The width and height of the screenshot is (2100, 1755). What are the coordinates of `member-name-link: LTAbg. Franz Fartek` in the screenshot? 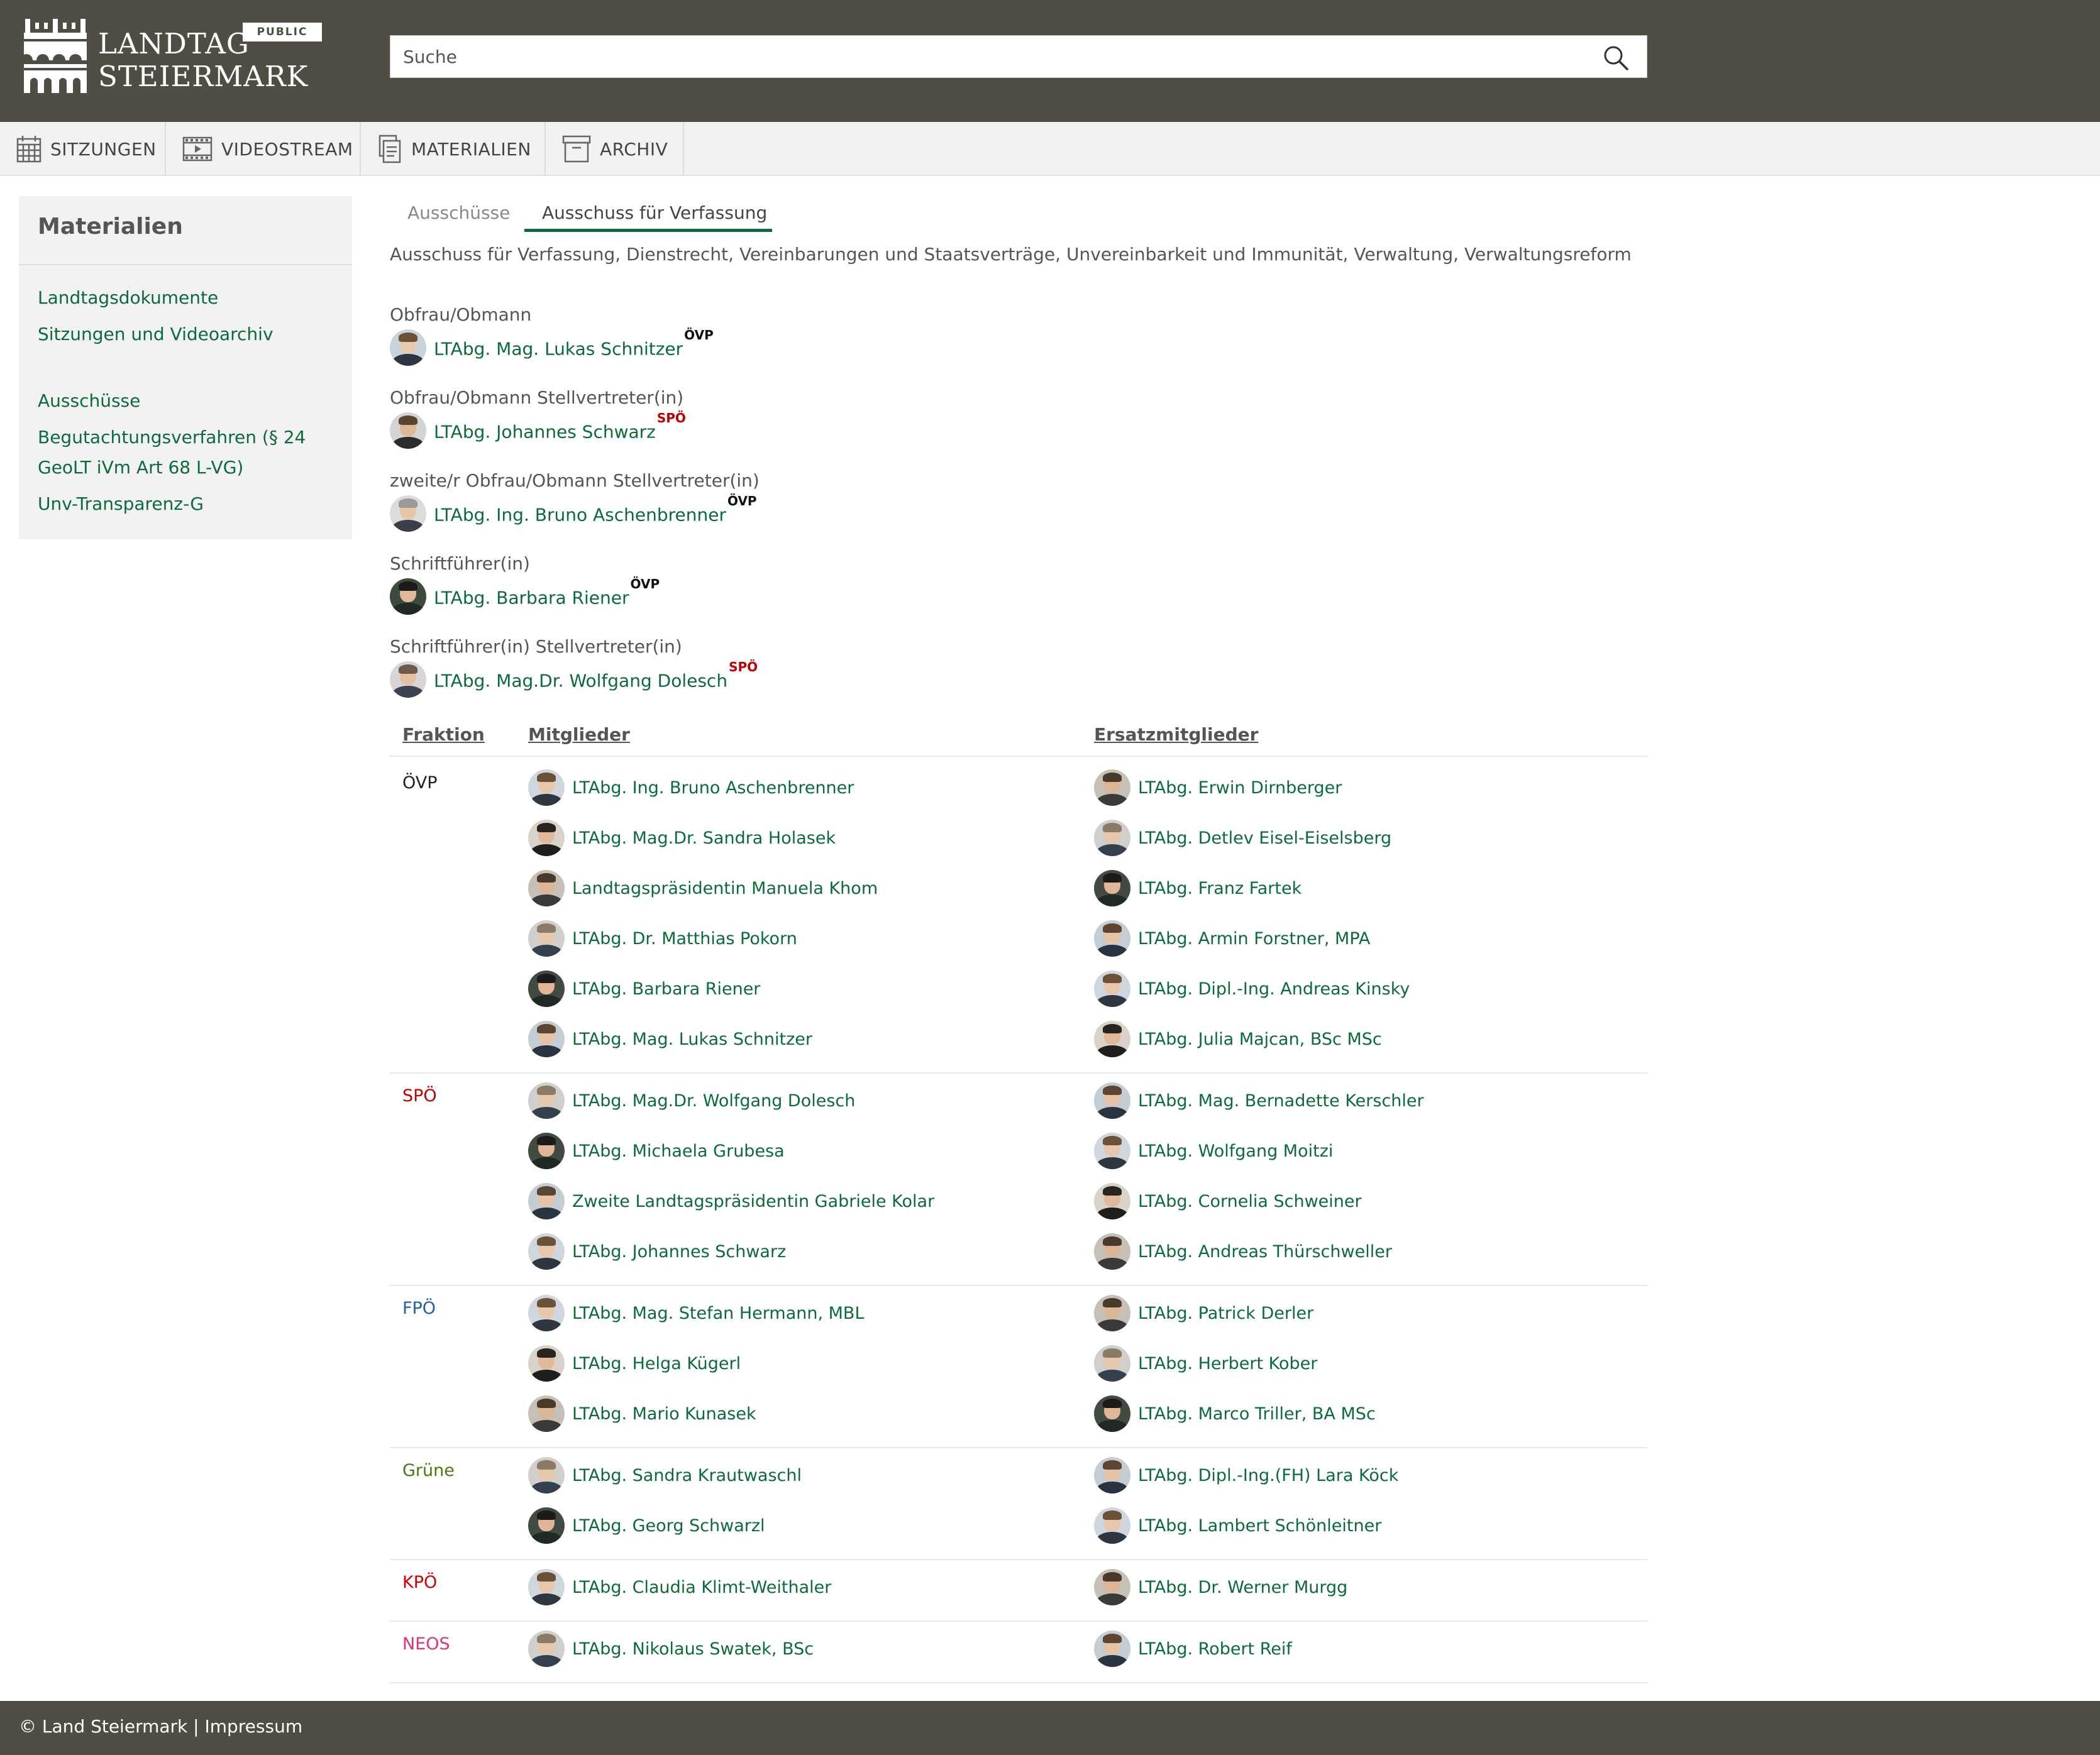 It's located at (1219, 889).